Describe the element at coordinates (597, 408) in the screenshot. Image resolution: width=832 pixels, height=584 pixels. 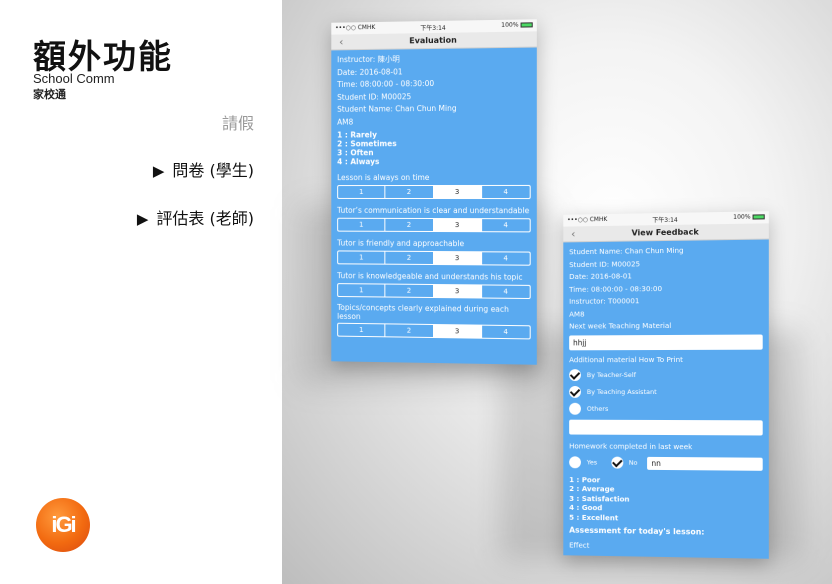
I see `print-option-label: Others` at that location.